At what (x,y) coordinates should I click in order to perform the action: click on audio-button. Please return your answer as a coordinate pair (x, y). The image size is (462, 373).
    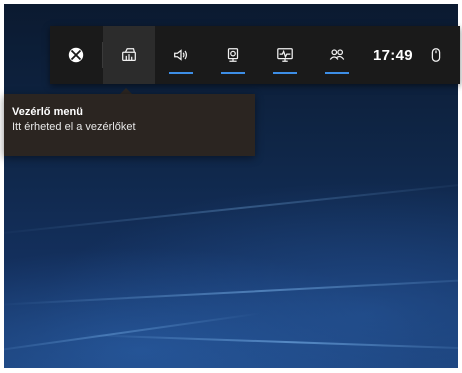
    Looking at the image, I should click on (181, 55).